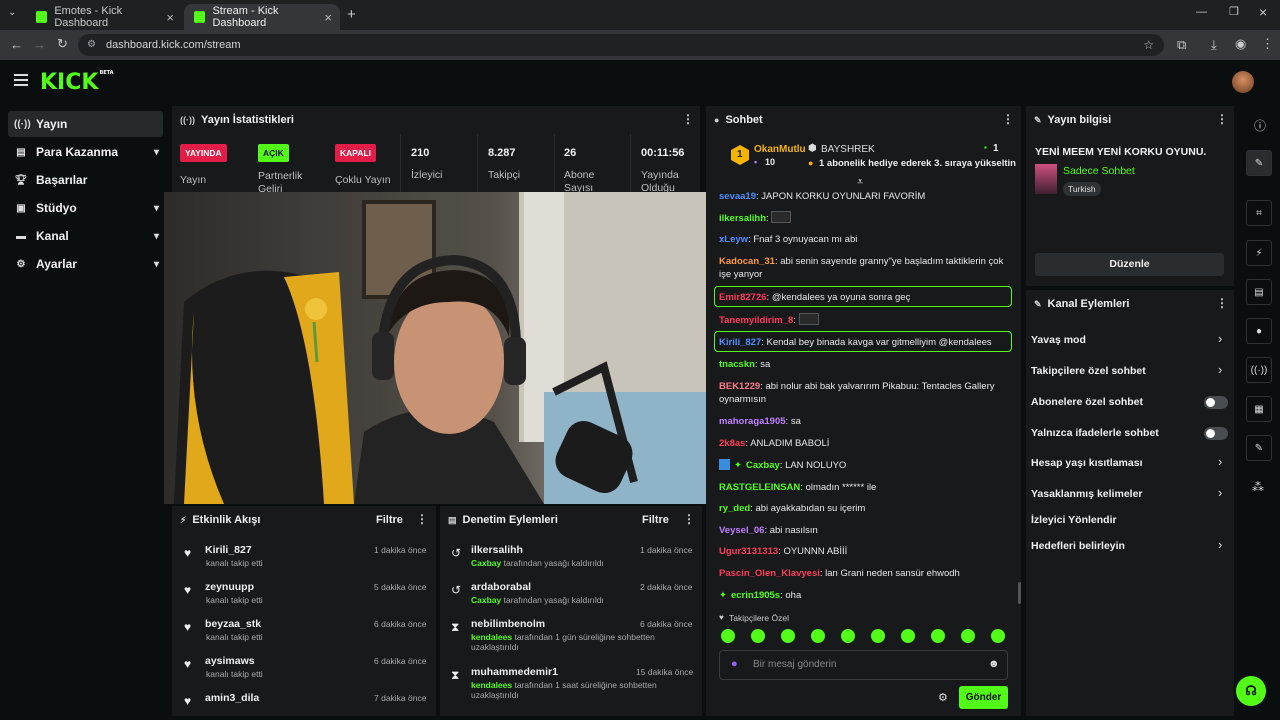 Image resolution: width=1280 pixels, height=720 pixels. Describe the element at coordinates (752, 421) in the screenshot. I see `chat-username: mahoraga1905` at that location.